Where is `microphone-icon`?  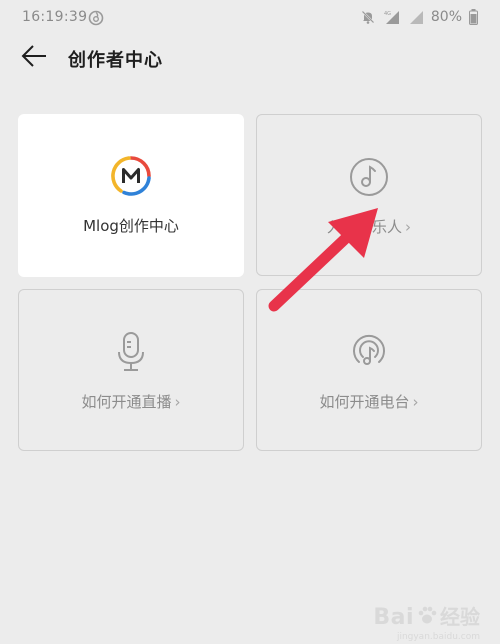 microphone-icon is located at coordinates (131, 352).